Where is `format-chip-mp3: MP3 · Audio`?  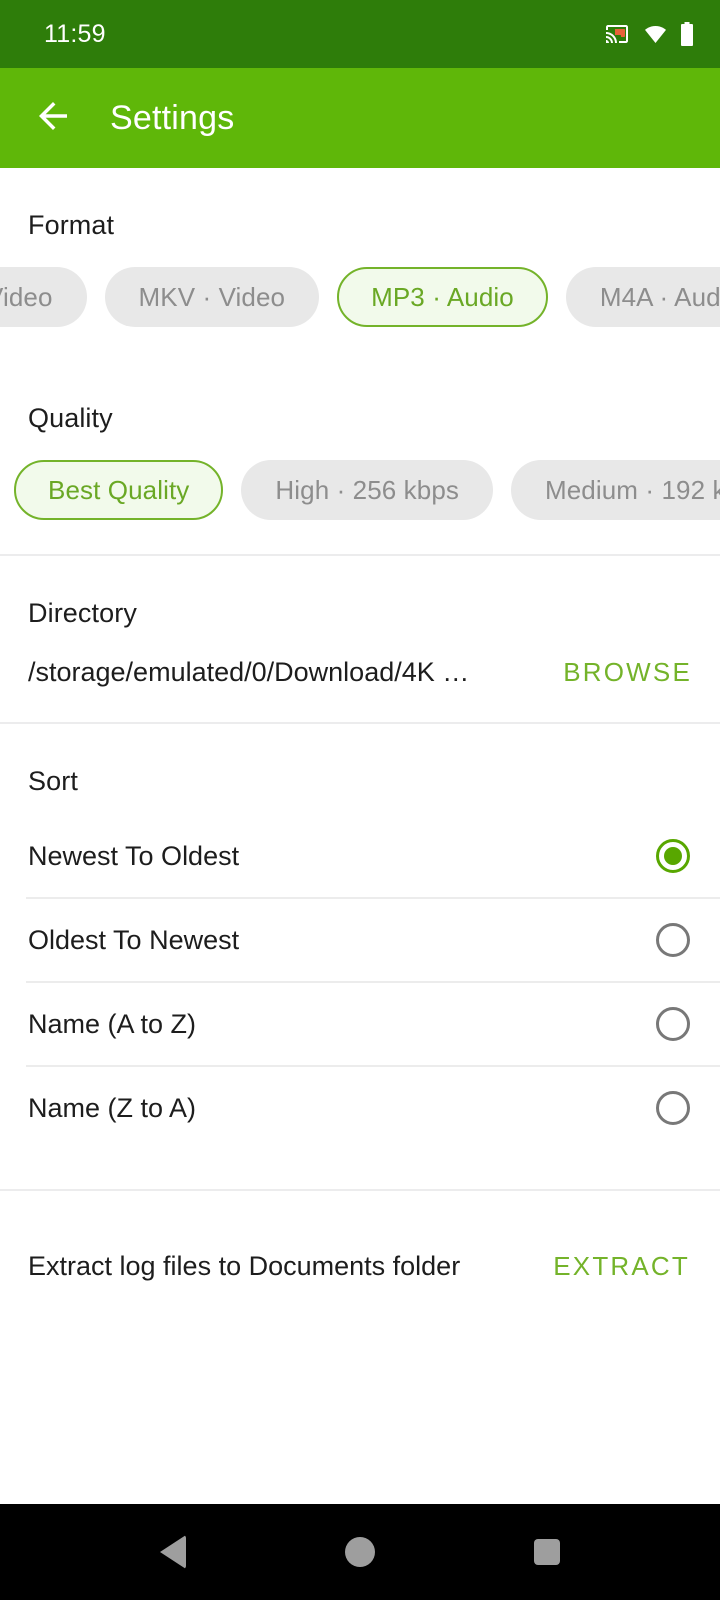
format-chip-mp3: MP3 · Audio is located at coordinates (442, 297).